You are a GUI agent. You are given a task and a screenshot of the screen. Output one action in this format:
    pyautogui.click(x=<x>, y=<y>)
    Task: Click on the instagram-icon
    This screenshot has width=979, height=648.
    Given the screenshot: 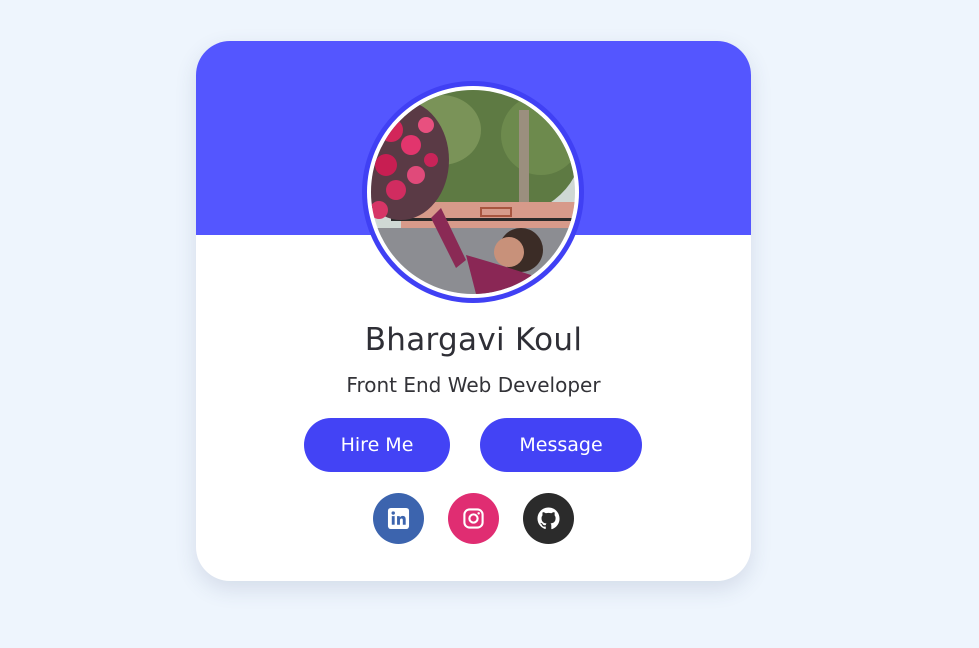 What is the action you would take?
    pyautogui.click(x=473, y=518)
    